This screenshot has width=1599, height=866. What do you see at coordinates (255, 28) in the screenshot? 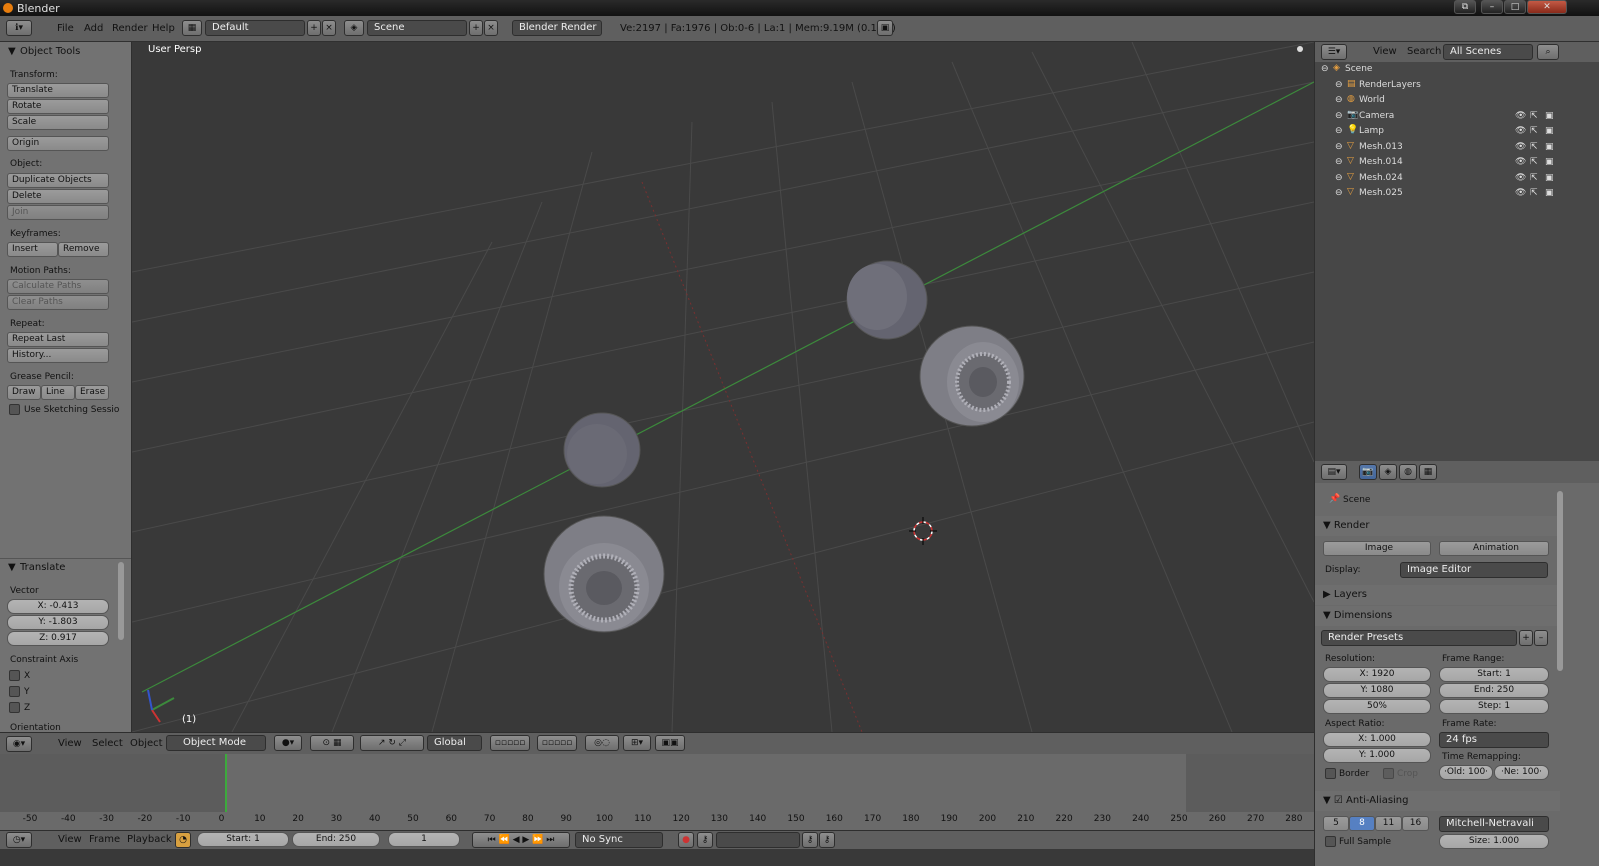
I see `layout-field: Default` at bounding box center [255, 28].